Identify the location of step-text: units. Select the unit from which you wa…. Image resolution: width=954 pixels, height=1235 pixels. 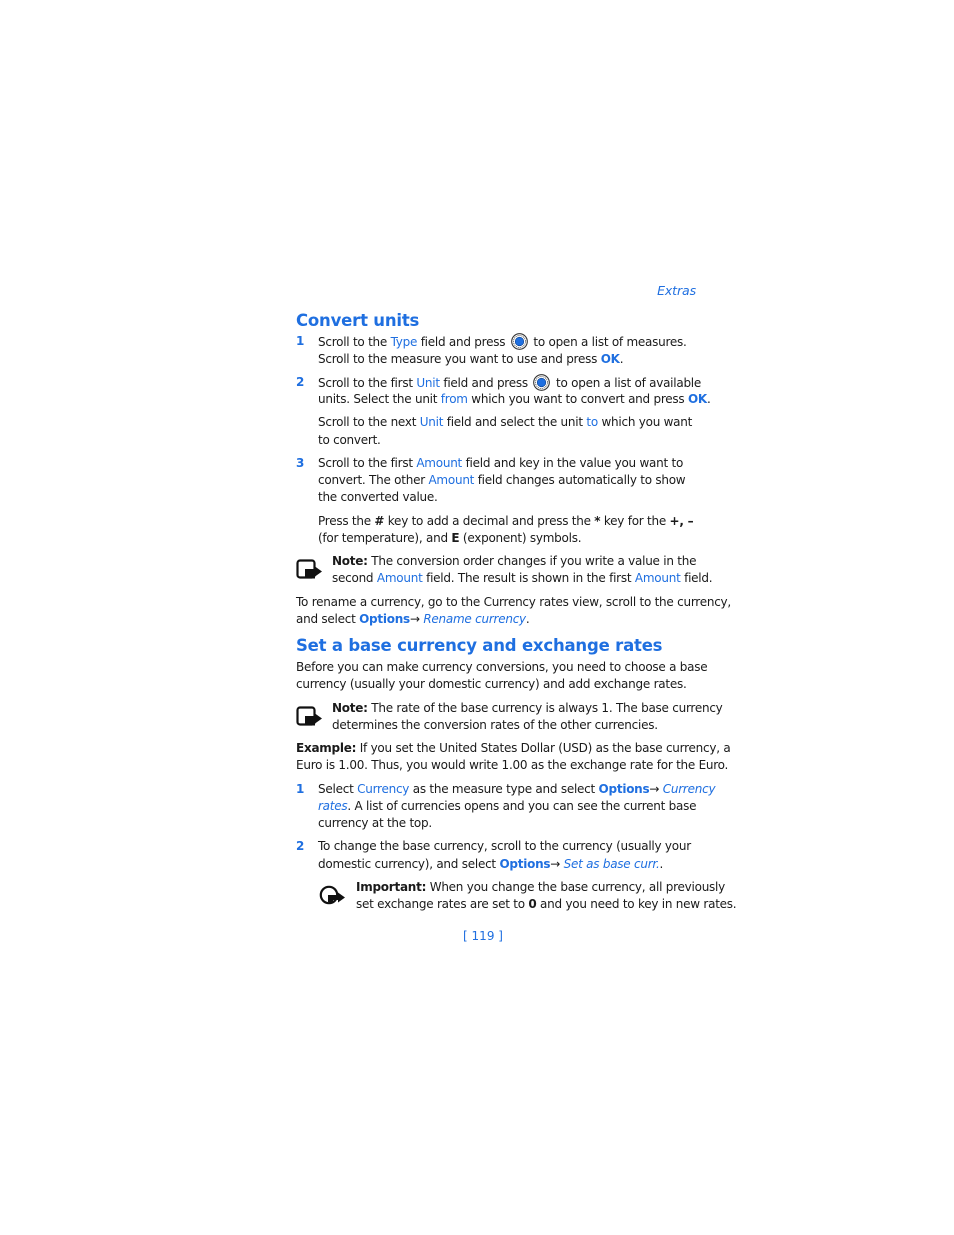
(514, 399).